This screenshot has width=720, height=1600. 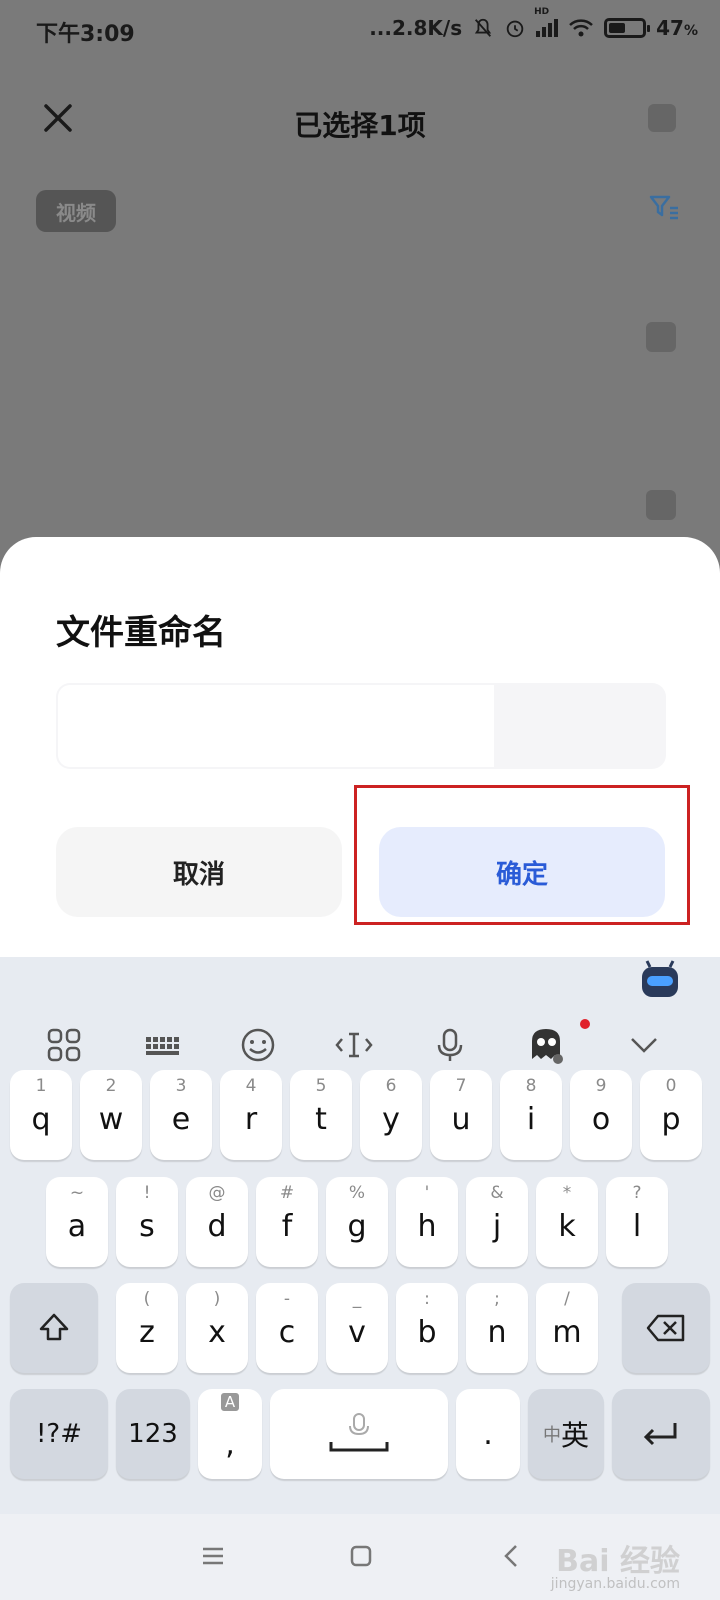 I want to click on space-key, so click(x=359, y=1434).